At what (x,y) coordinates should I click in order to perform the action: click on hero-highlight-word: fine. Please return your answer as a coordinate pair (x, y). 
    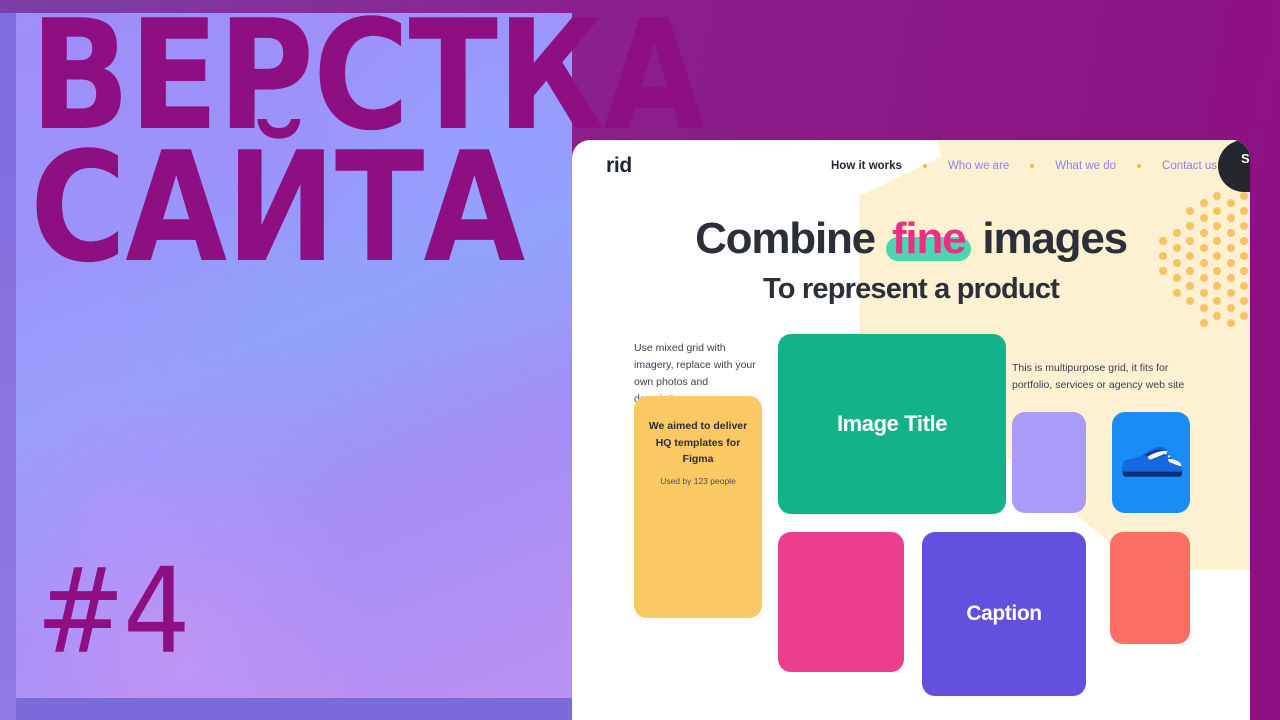
    Looking at the image, I should click on (928, 238).